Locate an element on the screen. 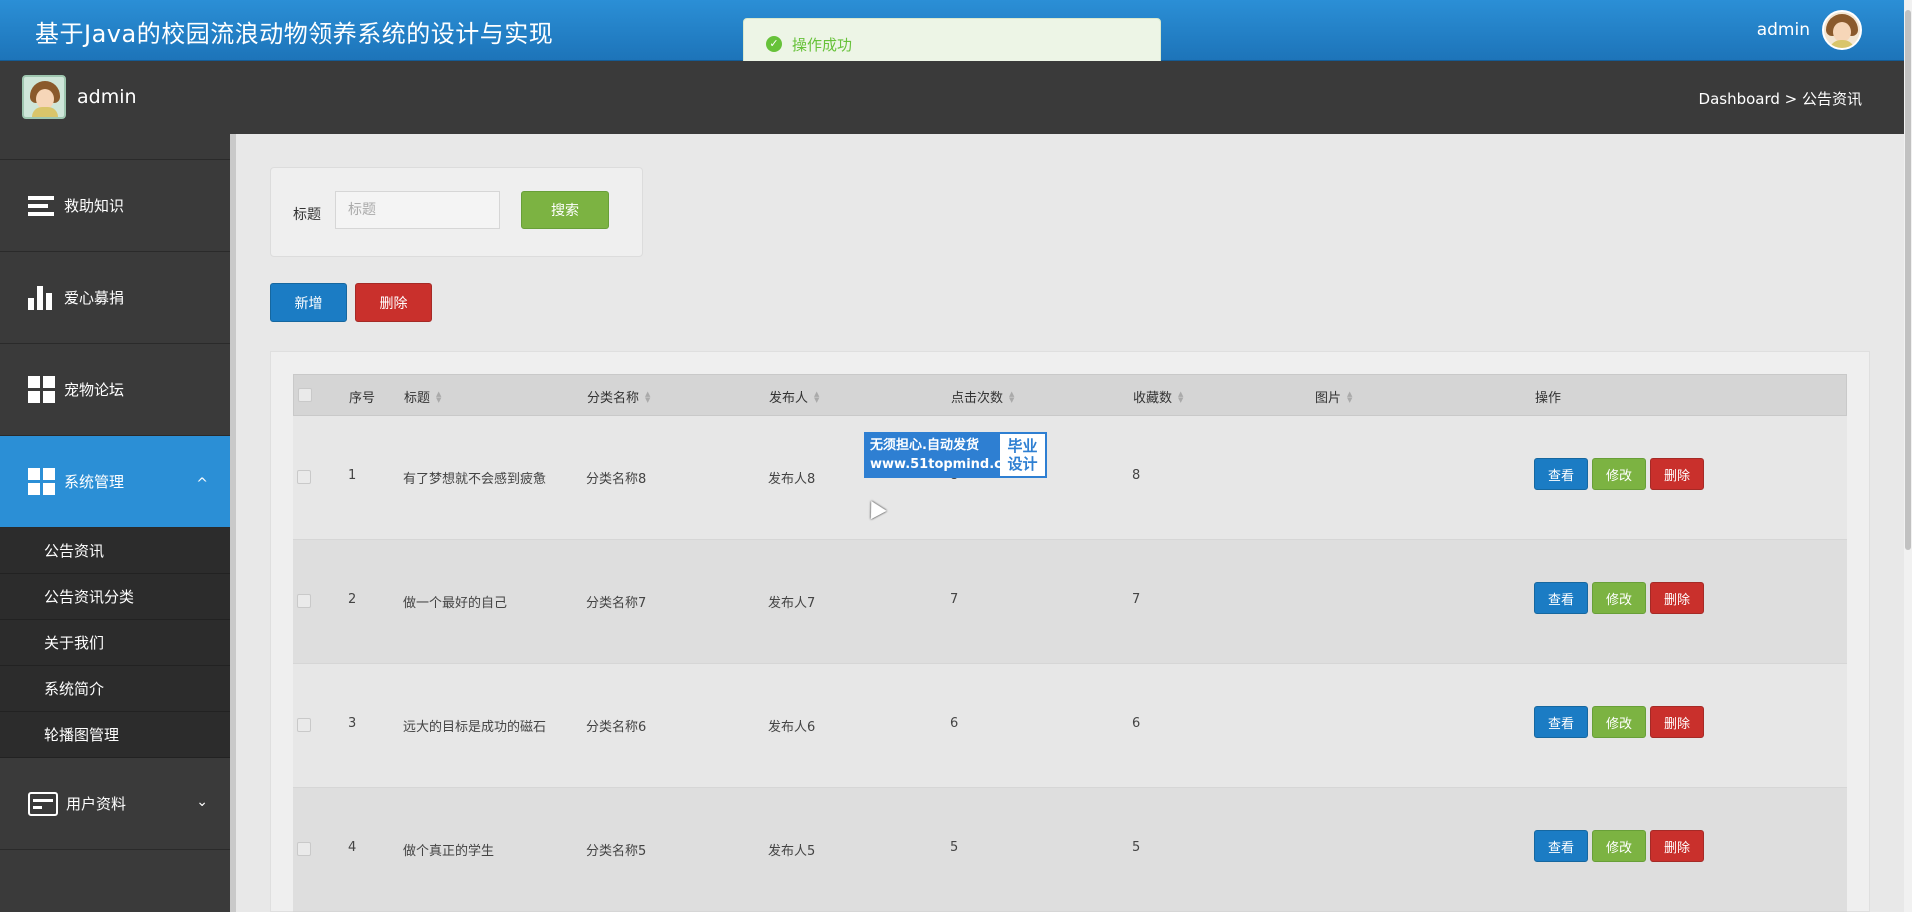 Image resolution: width=1912 pixels, height=912 pixels. cell-clicks: 7 is located at coordinates (954, 599).